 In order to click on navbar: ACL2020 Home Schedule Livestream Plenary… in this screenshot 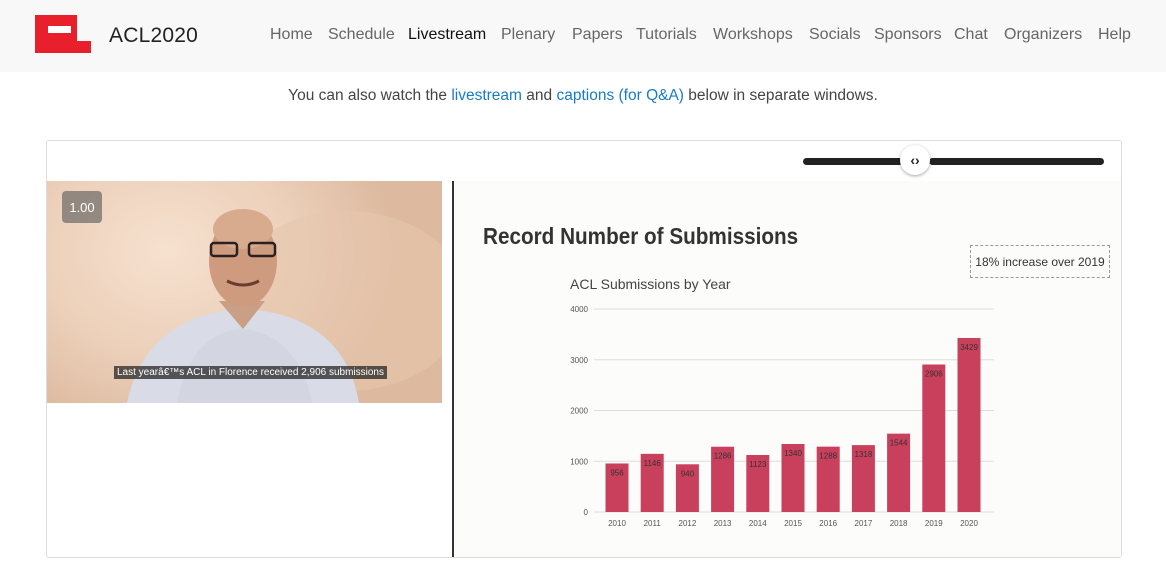, I will do `click(583, 36)`.